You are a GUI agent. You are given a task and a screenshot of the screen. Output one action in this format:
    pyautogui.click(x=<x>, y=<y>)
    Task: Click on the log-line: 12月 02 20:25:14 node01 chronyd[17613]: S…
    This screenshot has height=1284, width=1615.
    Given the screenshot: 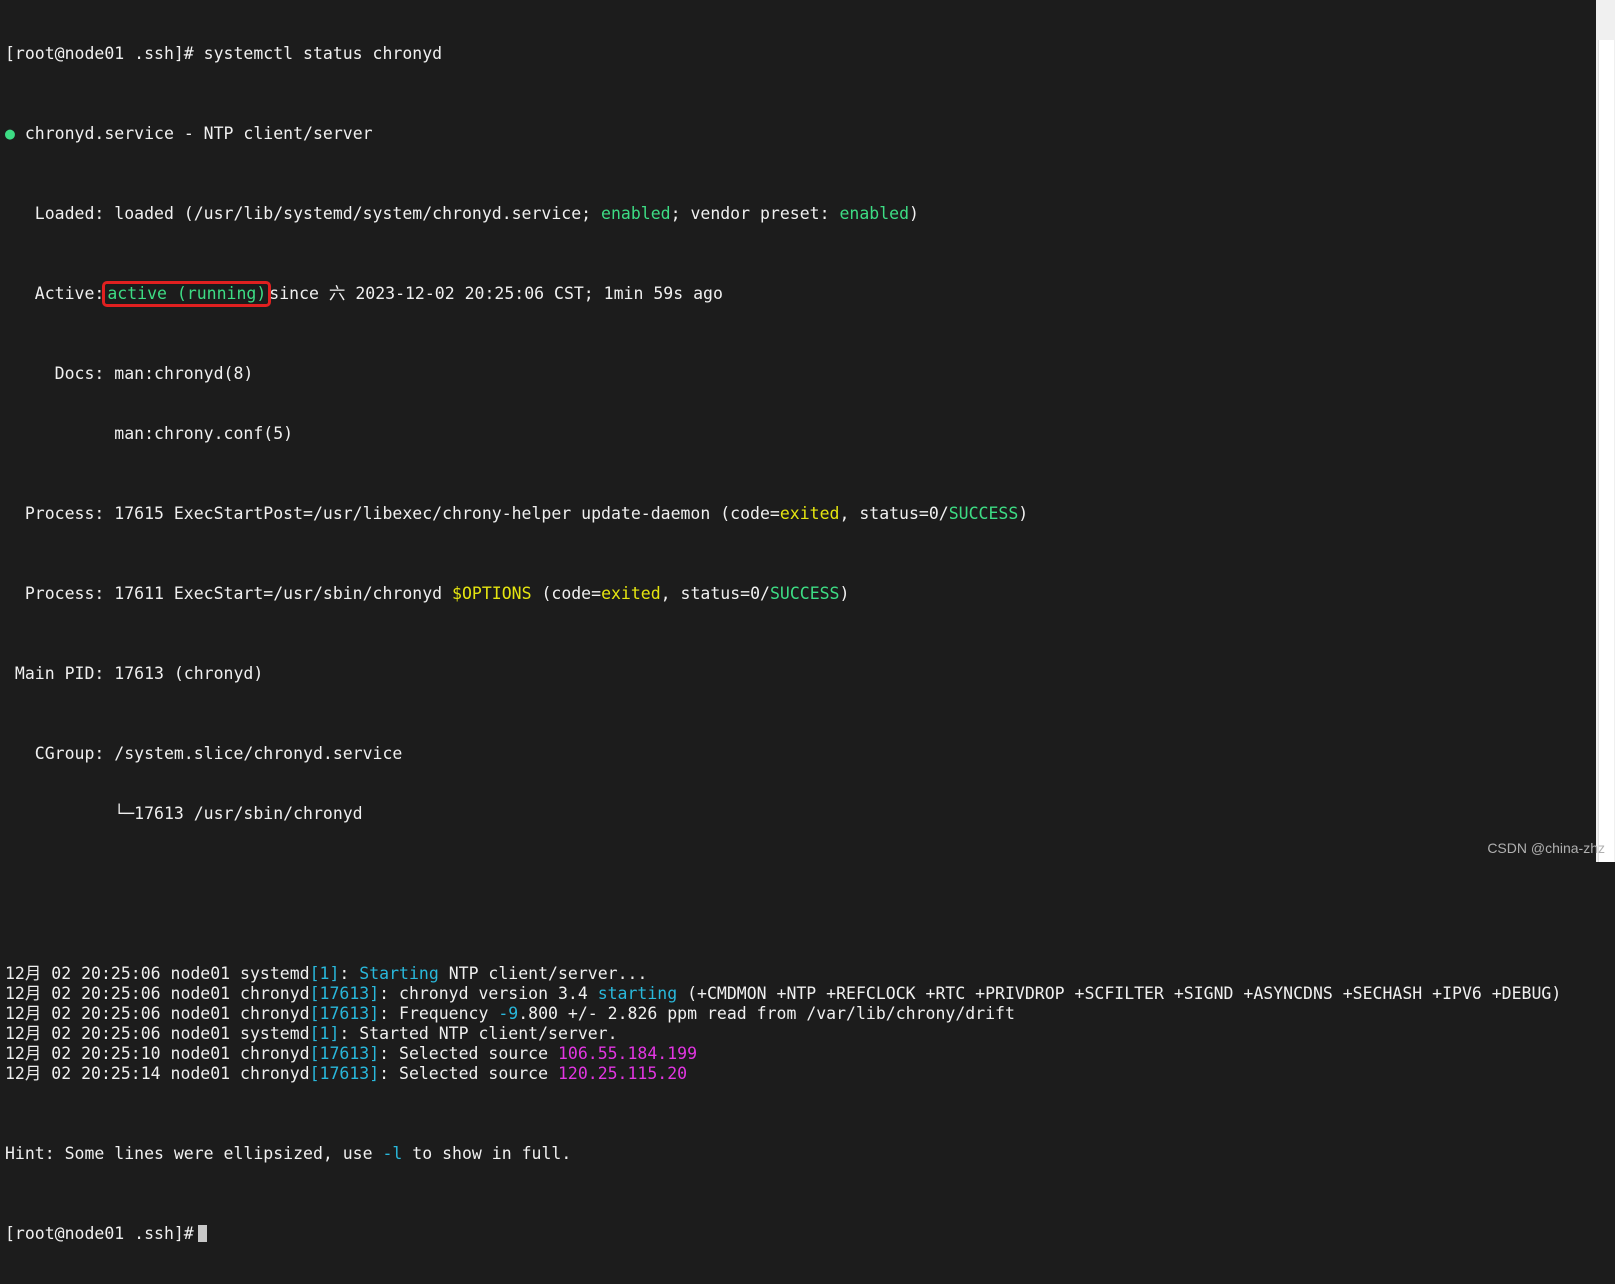 What is the action you would take?
    pyautogui.click(x=783, y=1074)
    